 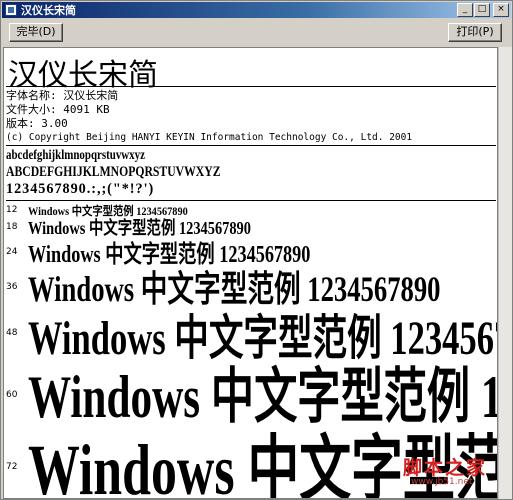 I want to click on title-bar: 汉仪长宋简 _ □ ×, so click(x=256, y=10).